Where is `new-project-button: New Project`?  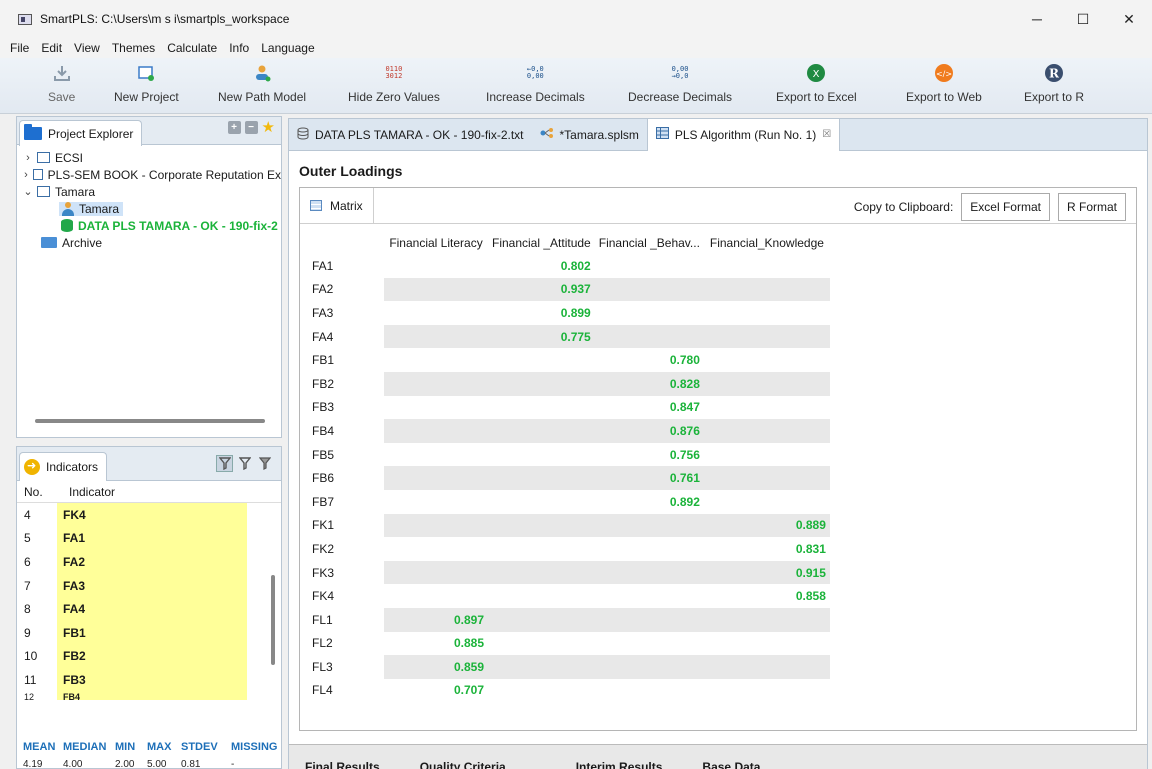
new-project-button: New Project is located at coordinates (146, 83).